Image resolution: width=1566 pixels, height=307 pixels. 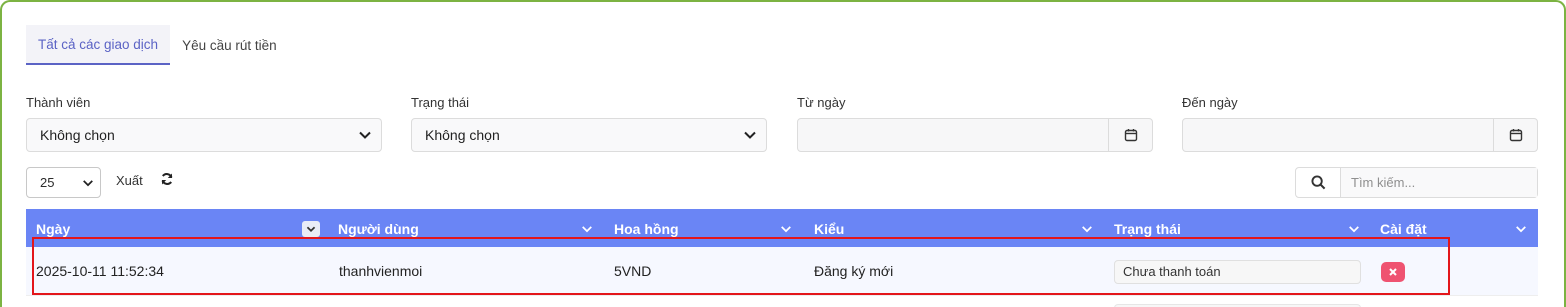 I want to click on from-date-input, so click(x=953, y=135).